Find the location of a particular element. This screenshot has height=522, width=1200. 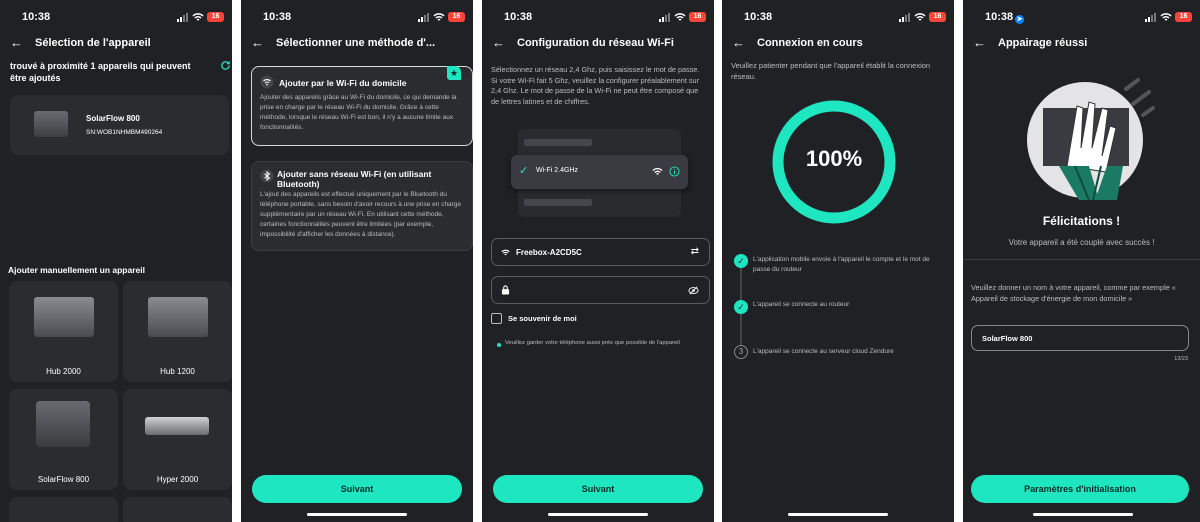

device-name-value: SolarFlow 800 is located at coordinates (1007, 338).